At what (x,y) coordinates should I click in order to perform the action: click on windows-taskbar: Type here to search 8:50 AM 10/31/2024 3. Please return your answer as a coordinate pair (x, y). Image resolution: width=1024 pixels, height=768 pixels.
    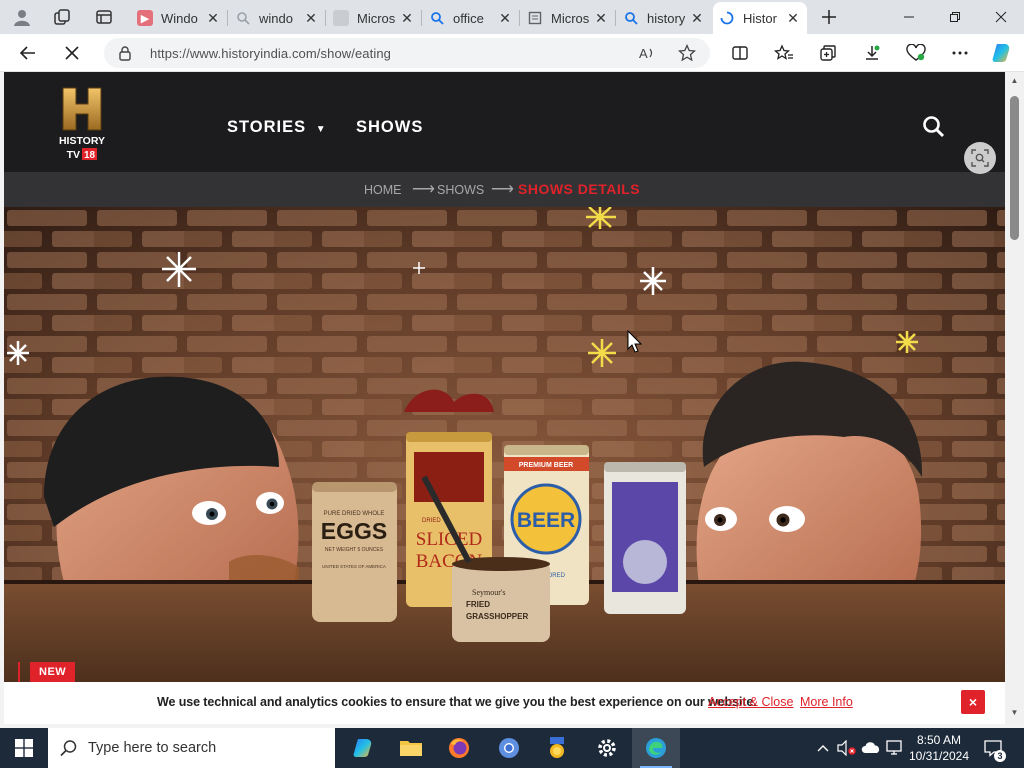
    Looking at the image, I should click on (512, 748).